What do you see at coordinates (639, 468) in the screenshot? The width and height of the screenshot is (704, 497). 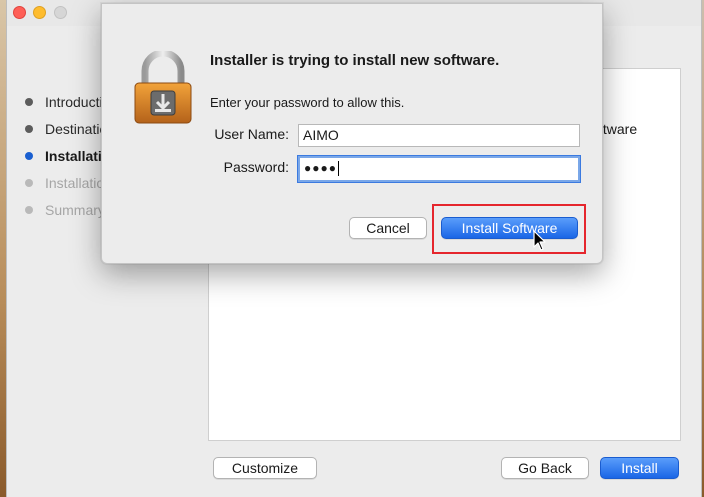 I see `install-button: Install` at bounding box center [639, 468].